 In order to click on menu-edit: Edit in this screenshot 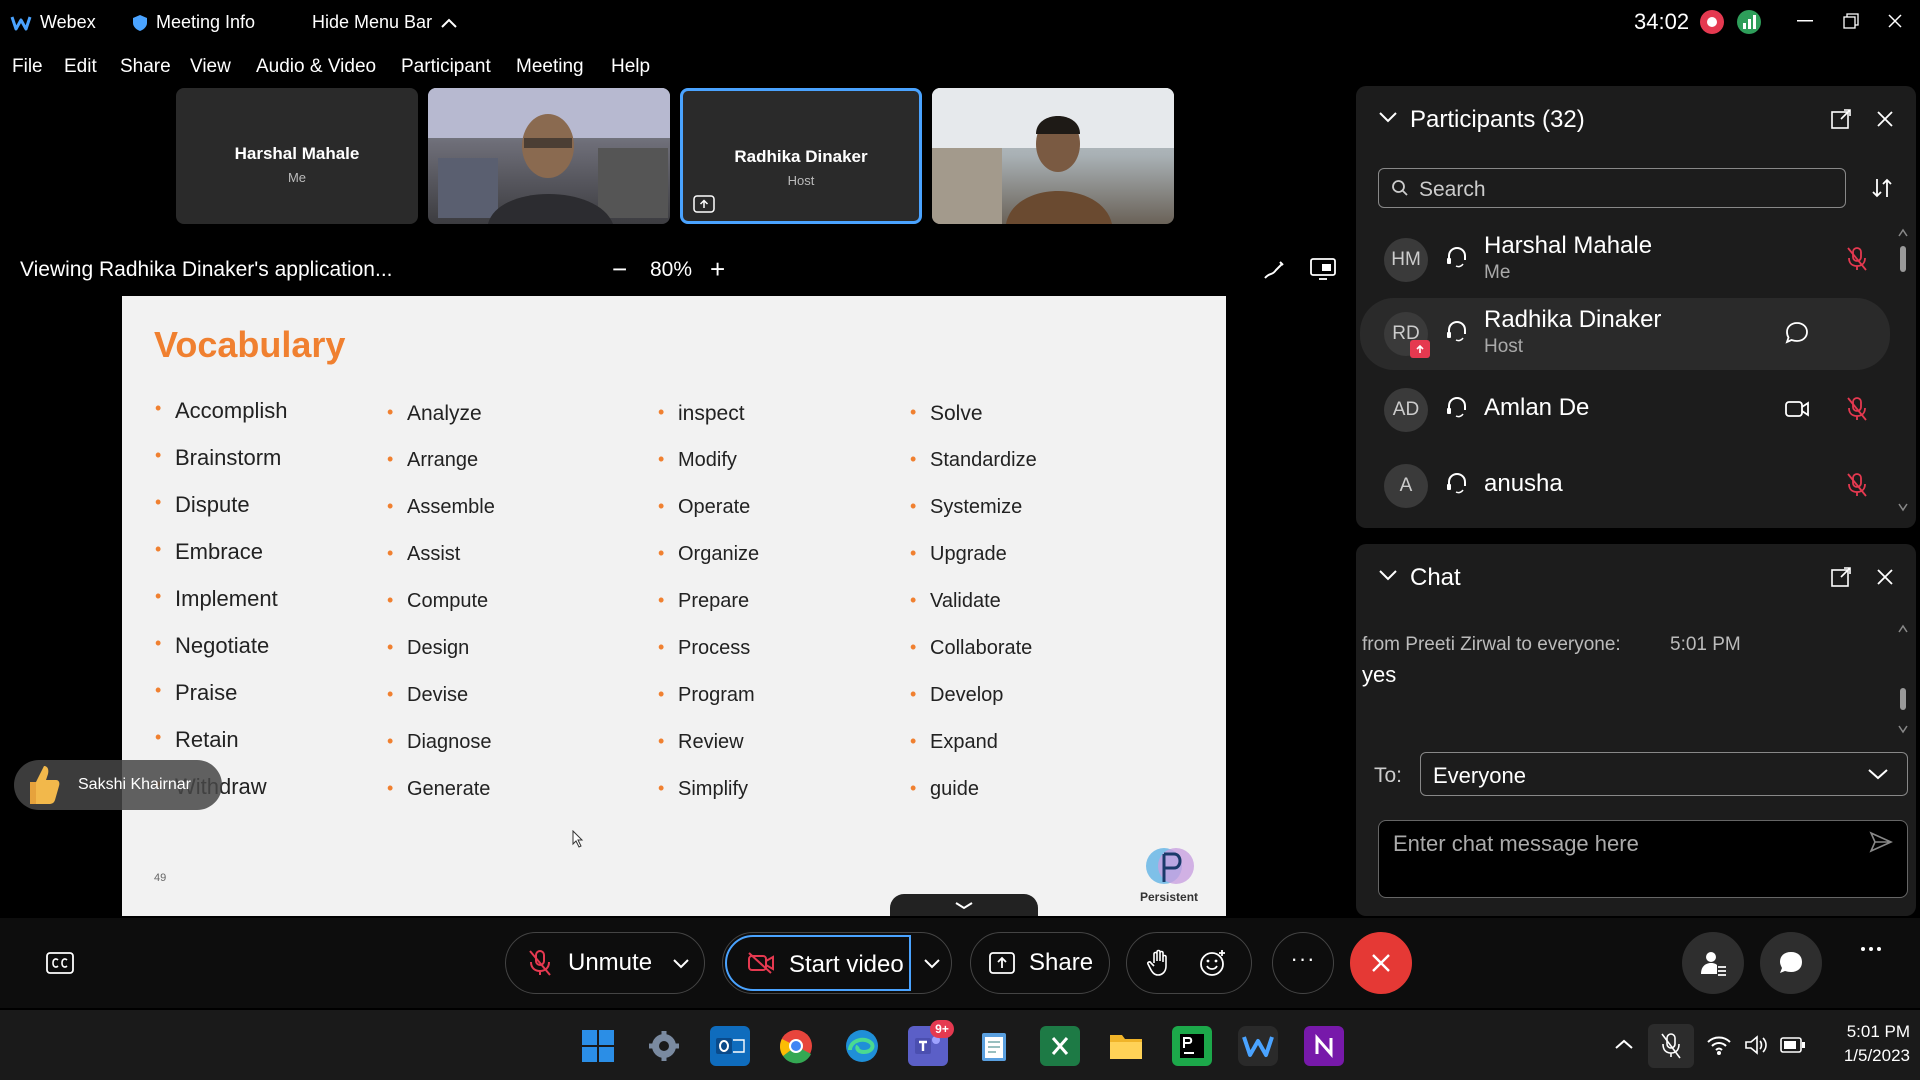, I will do `click(80, 67)`.